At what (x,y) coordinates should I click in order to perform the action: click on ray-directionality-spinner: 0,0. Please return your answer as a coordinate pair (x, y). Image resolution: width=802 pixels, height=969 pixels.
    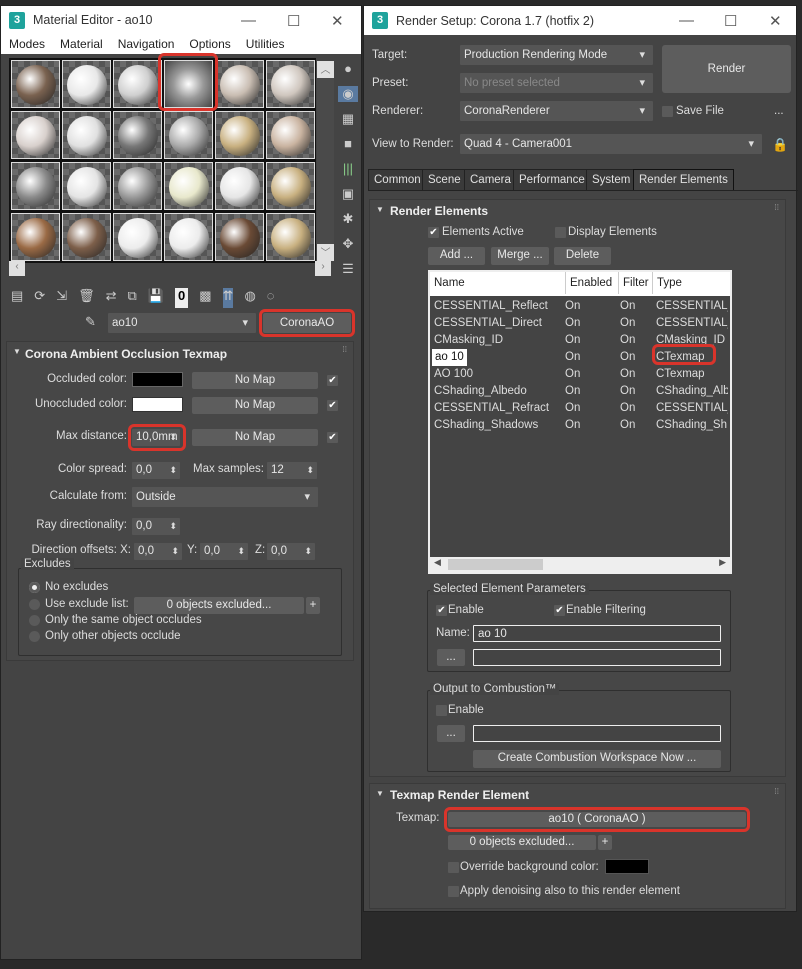
    Looking at the image, I should click on (156, 526).